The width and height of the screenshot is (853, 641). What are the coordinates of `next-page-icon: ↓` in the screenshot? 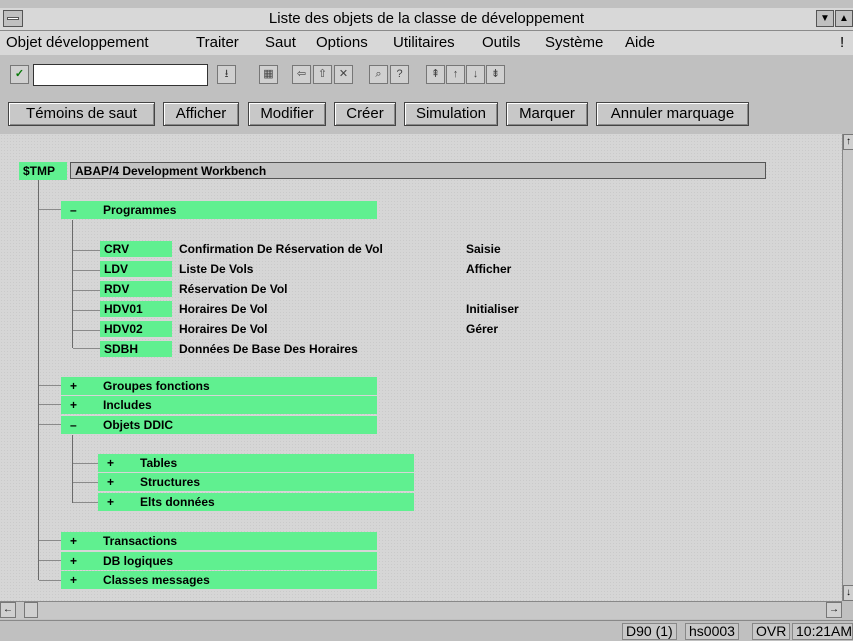 It's located at (475, 74).